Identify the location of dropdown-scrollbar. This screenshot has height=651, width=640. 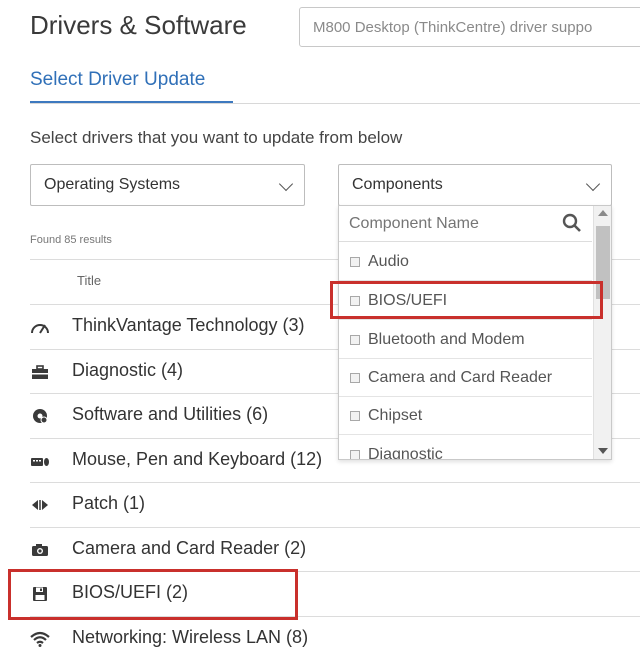
(602, 332).